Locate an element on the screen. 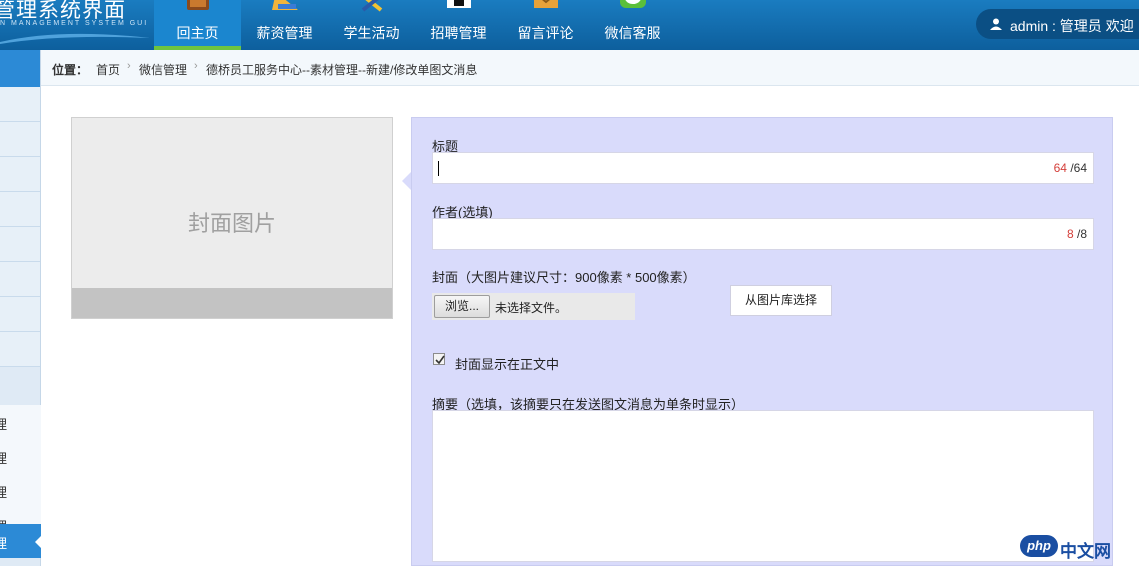 The image size is (1139, 566). library-select-button: 从图片库选择 is located at coordinates (781, 300).